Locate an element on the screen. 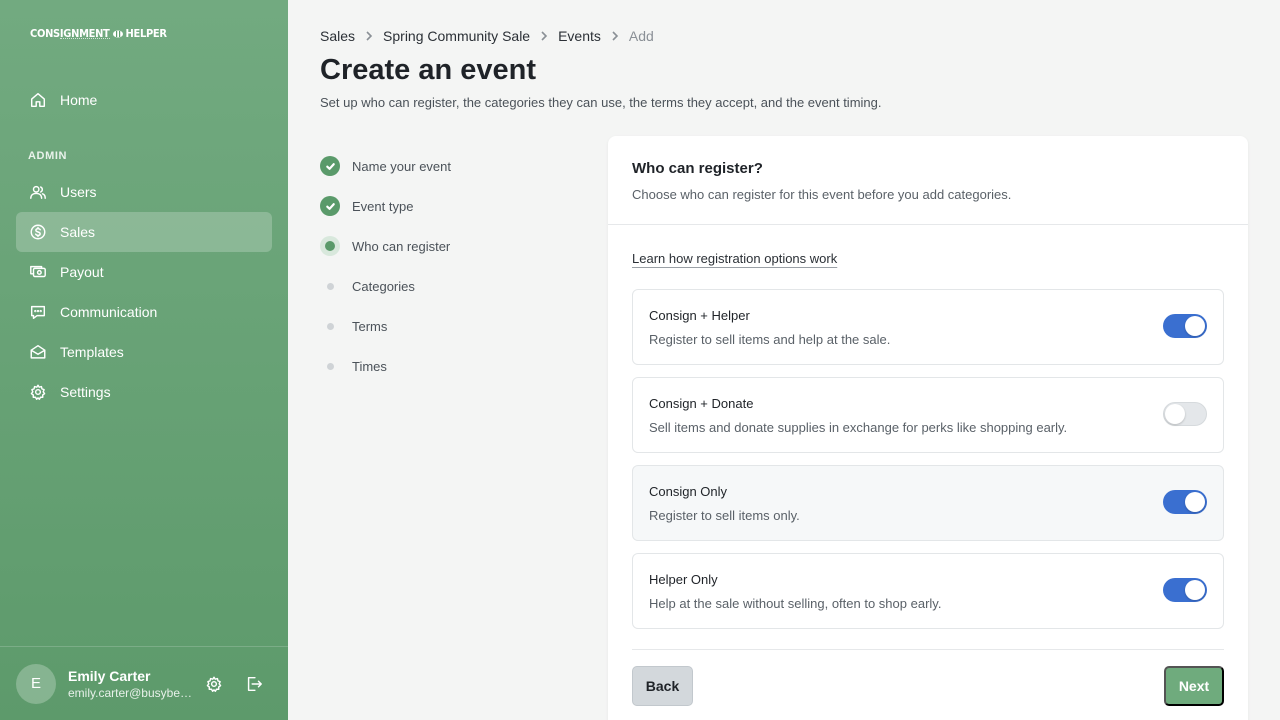 The height and width of the screenshot is (720, 1280). toggle-consign-helper is located at coordinates (1185, 326).